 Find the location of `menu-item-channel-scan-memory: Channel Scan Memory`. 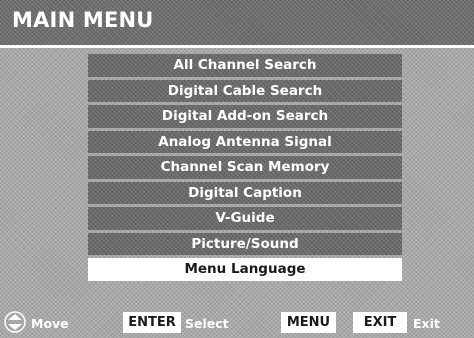

menu-item-channel-scan-memory: Channel Scan Memory is located at coordinates (245, 167).